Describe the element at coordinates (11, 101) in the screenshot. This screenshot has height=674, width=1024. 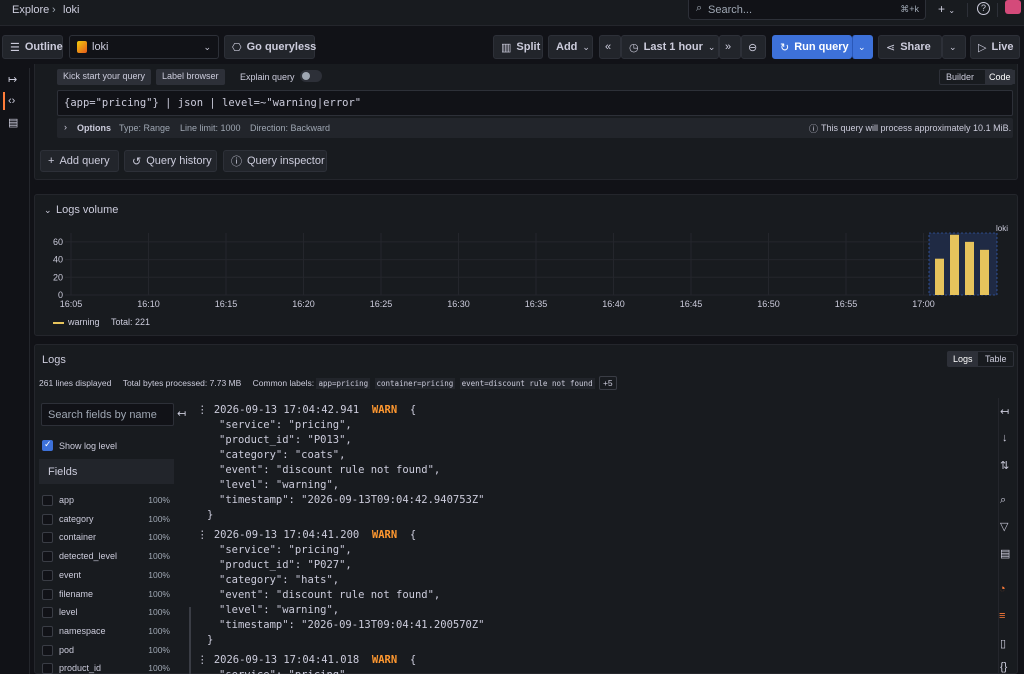
I see `code-icon: ‹›` at that location.